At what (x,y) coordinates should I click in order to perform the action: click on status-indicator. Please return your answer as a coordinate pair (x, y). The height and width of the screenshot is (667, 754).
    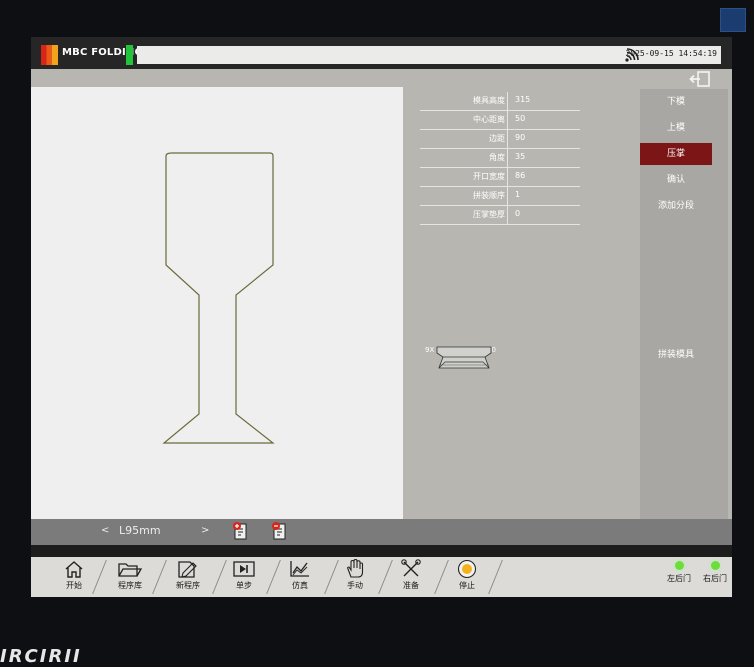
    Looking at the image, I should click on (129, 55).